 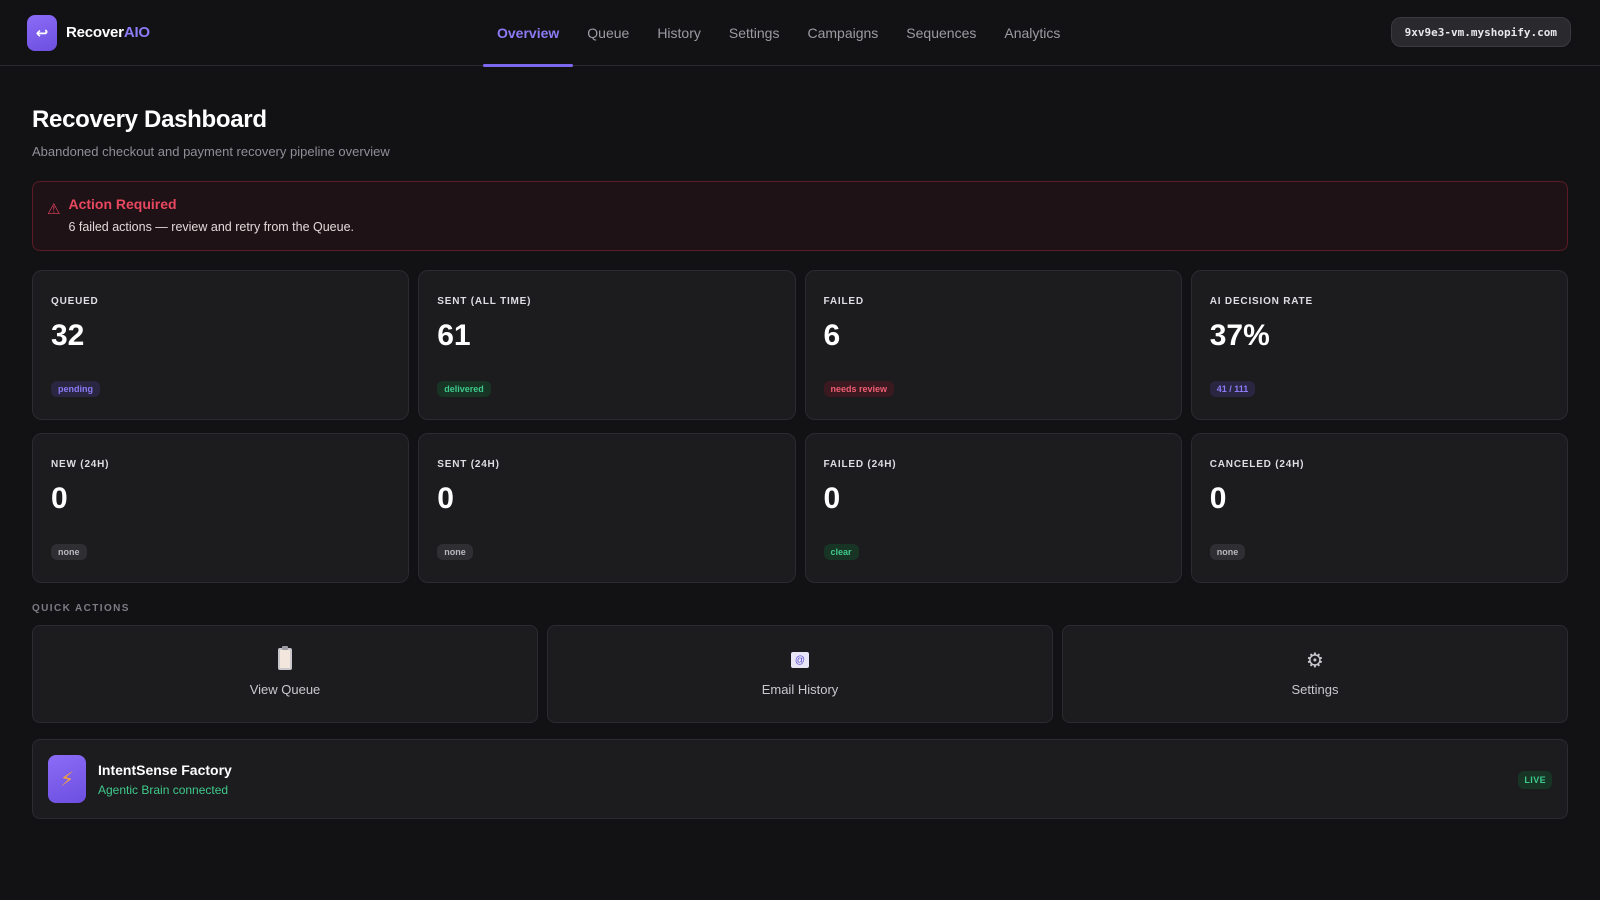 I want to click on alert-title: Action Required, so click(x=122, y=204).